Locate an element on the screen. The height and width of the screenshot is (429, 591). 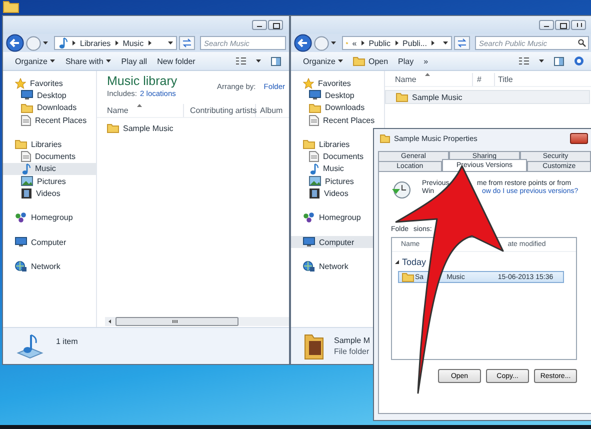
breadcrumb-link: Public is located at coordinates (379, 43).